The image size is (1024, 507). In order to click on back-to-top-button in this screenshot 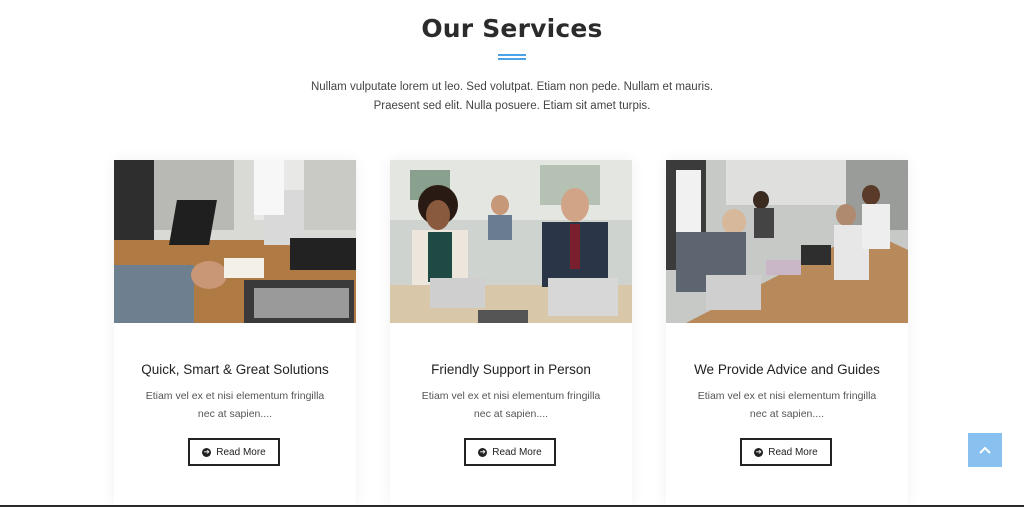, I will do `click(985, 450)`.